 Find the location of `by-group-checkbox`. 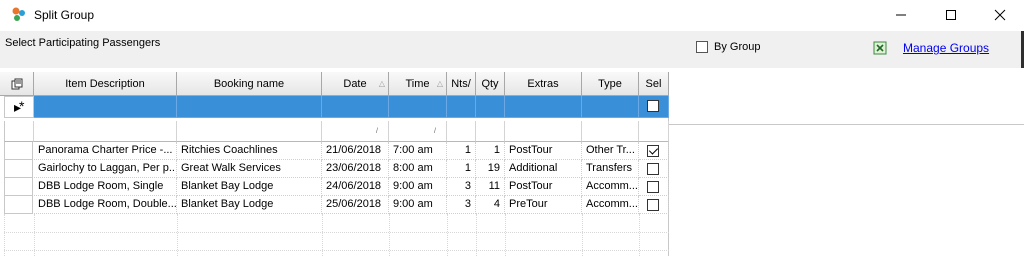

by-group-checkbox is located at coordinates (702, 47).